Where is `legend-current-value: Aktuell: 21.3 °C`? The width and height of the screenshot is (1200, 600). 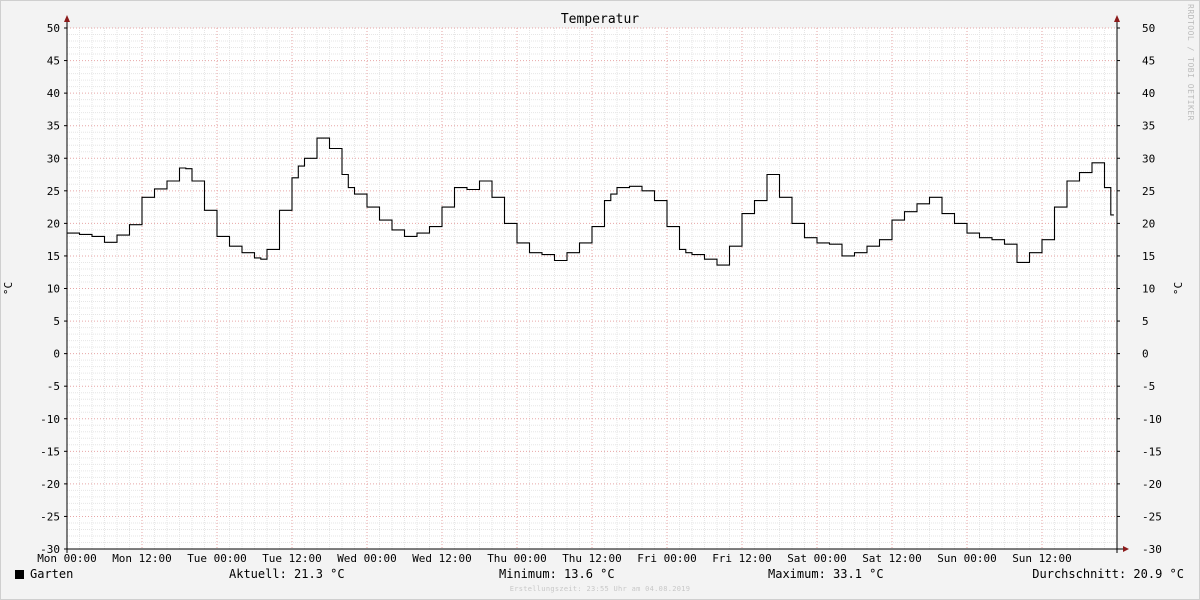
legend-current-value: Aktuell: 21.3 °C is located at coordinates (287, 574).